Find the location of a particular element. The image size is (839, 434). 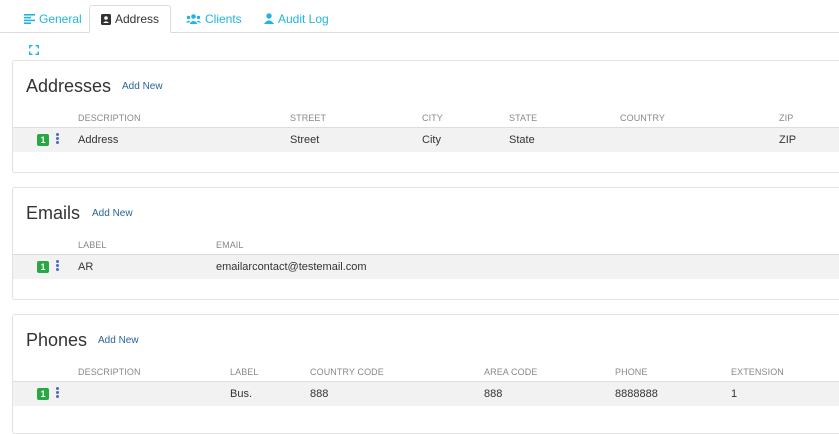

address-street: Street is located at coordinates (305, 140).